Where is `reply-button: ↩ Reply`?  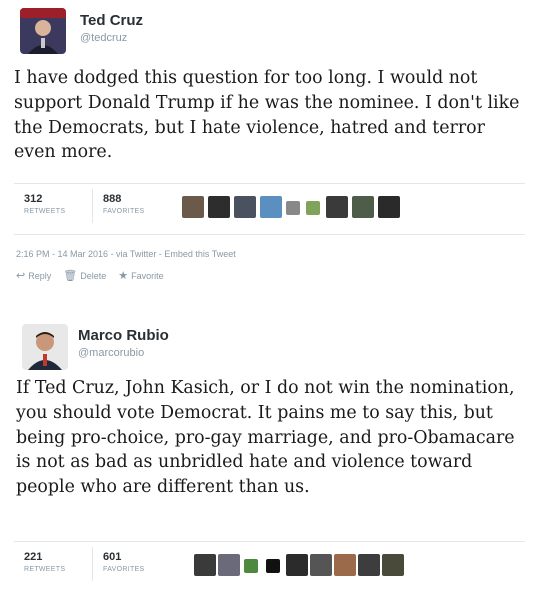
reply-button: ↩ Reply is located at coordinates (33, 275).